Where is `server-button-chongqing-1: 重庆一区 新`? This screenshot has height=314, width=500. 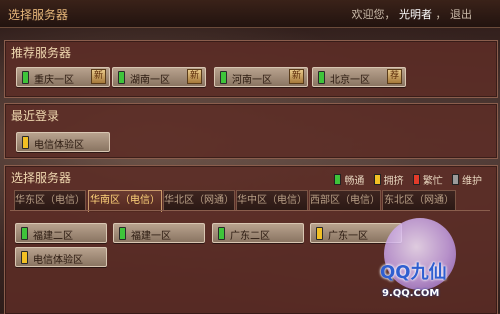 server-button-chongqing-1: 重庆一区 新 is located at coordinates (63, 77).